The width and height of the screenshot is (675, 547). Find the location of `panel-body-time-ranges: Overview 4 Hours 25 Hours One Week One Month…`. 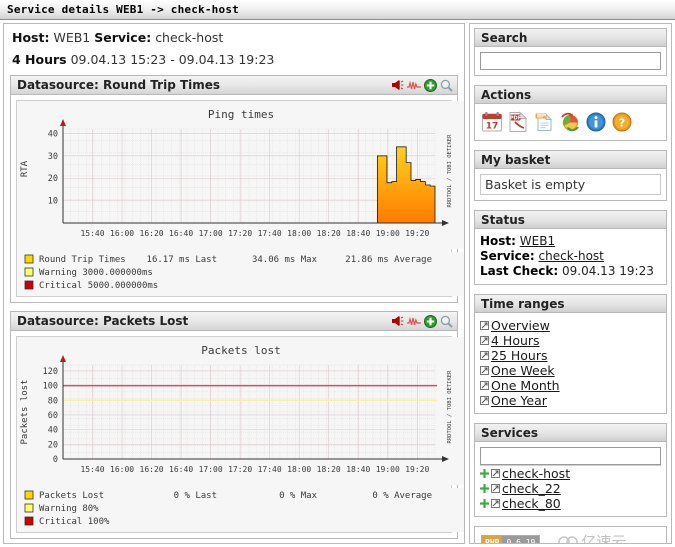

panel-body-time-ranges: Overview 4 Hours 25 Hours One Week One Month… is located at coordinates (570, 363).